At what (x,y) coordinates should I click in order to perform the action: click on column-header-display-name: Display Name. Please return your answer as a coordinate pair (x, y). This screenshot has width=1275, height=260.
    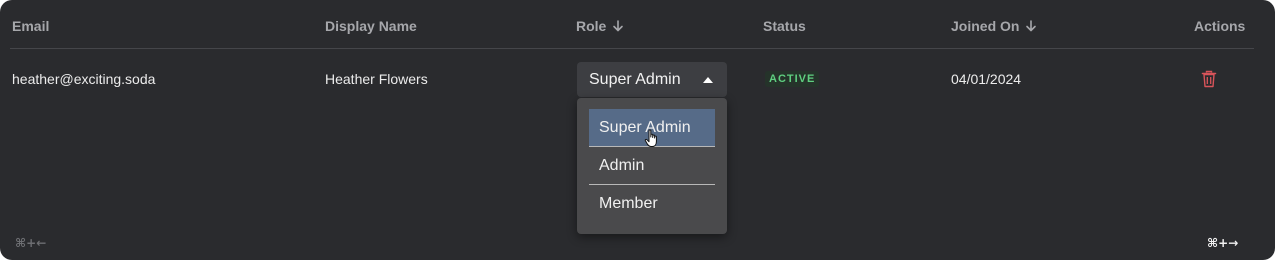
    Looking at the image, I should click on (371, 26).